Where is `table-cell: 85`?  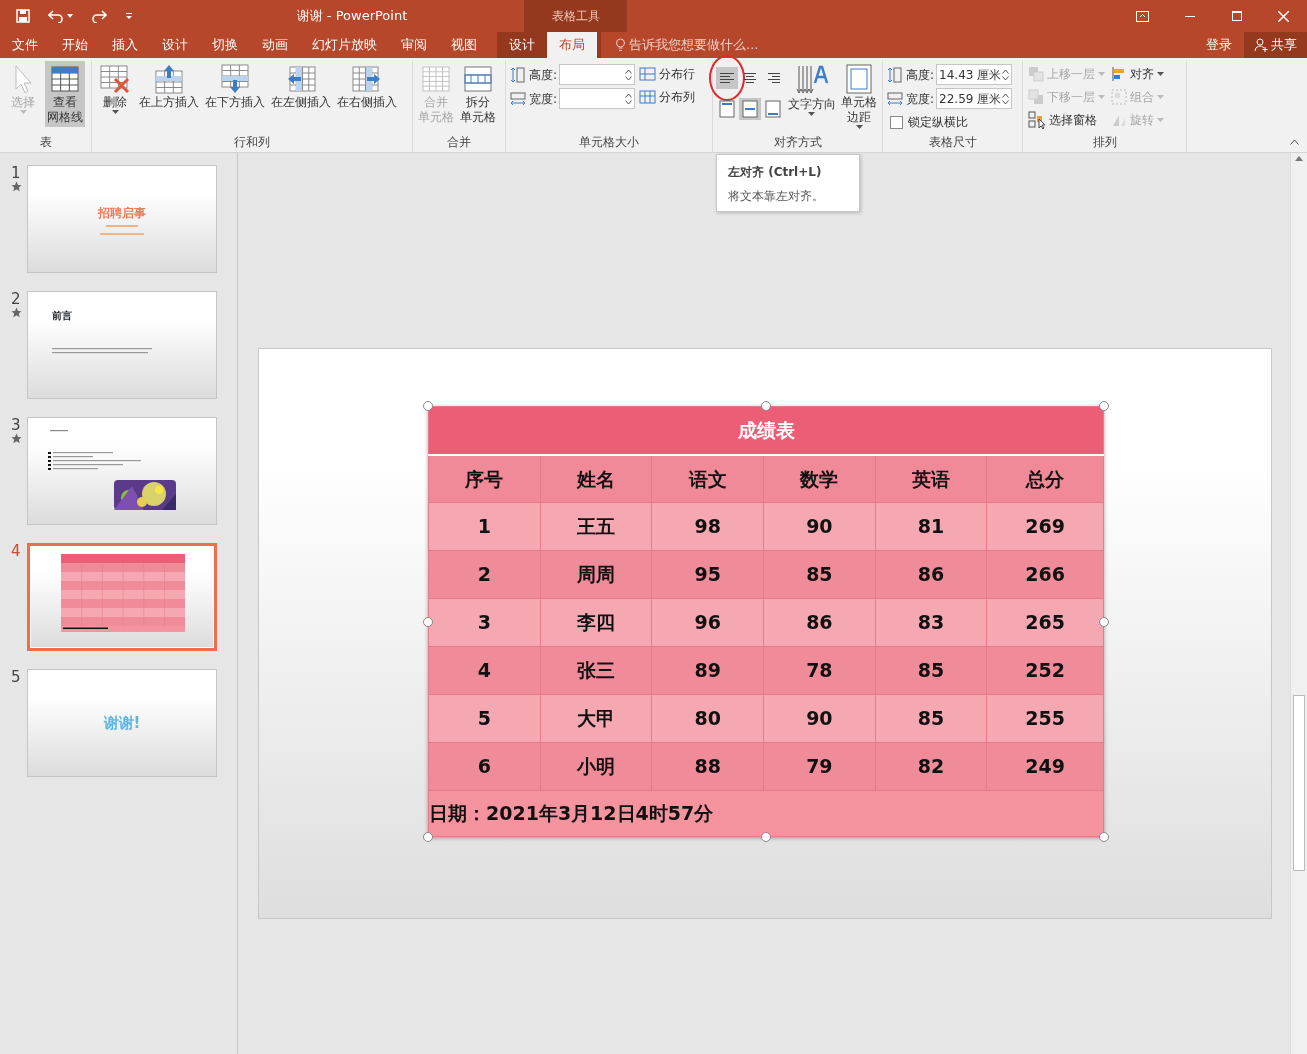 table-cell: 85 is located at coordinates (931, 670).